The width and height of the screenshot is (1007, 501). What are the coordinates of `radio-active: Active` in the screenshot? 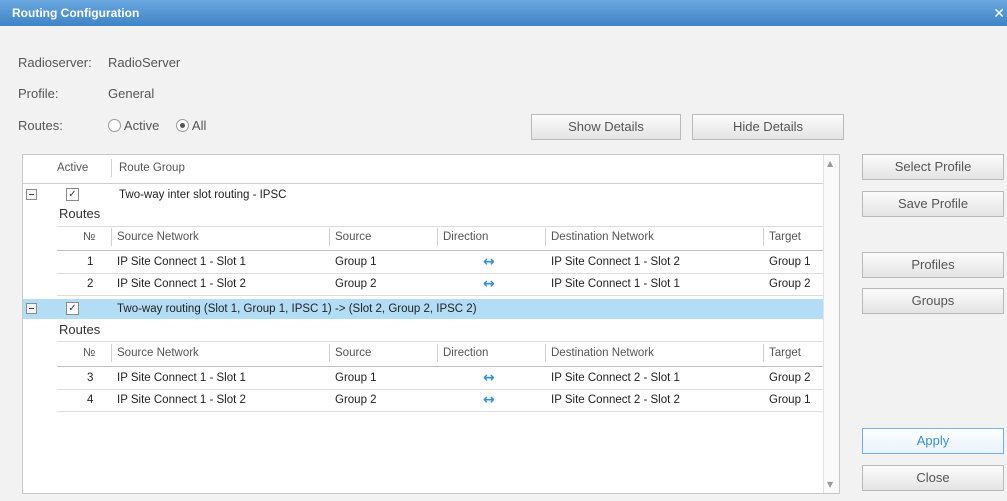 It's located at (133, 125).